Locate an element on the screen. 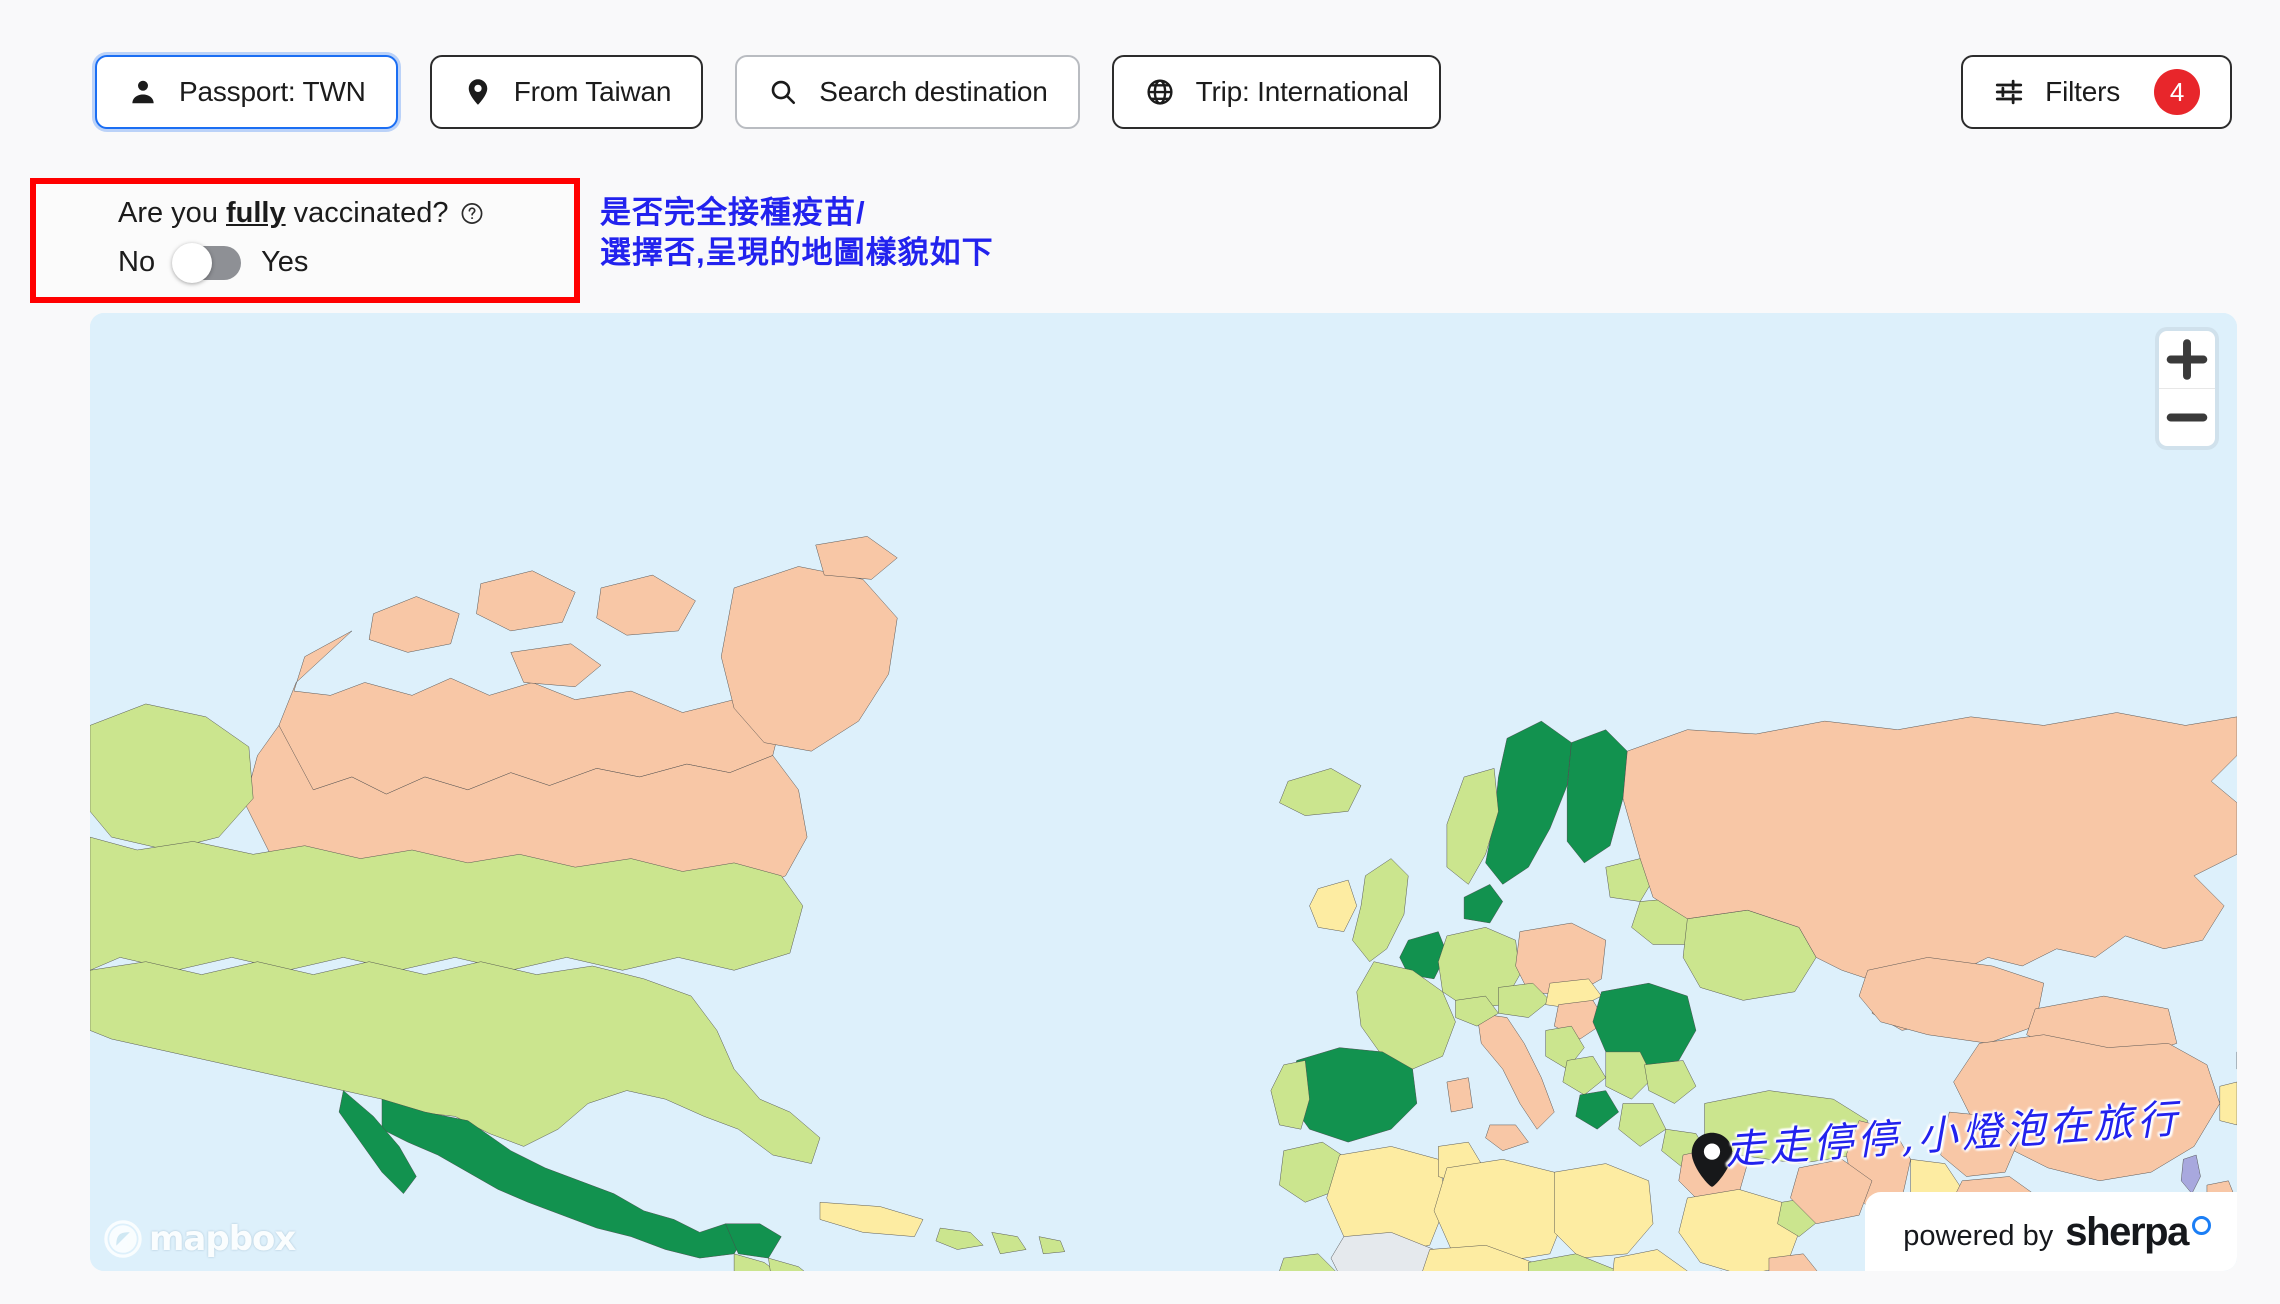 Image resolution: width=2280 pixels, height=1304 pixels. question-suffix: vaccinated? is located at coordinates (367, 213).